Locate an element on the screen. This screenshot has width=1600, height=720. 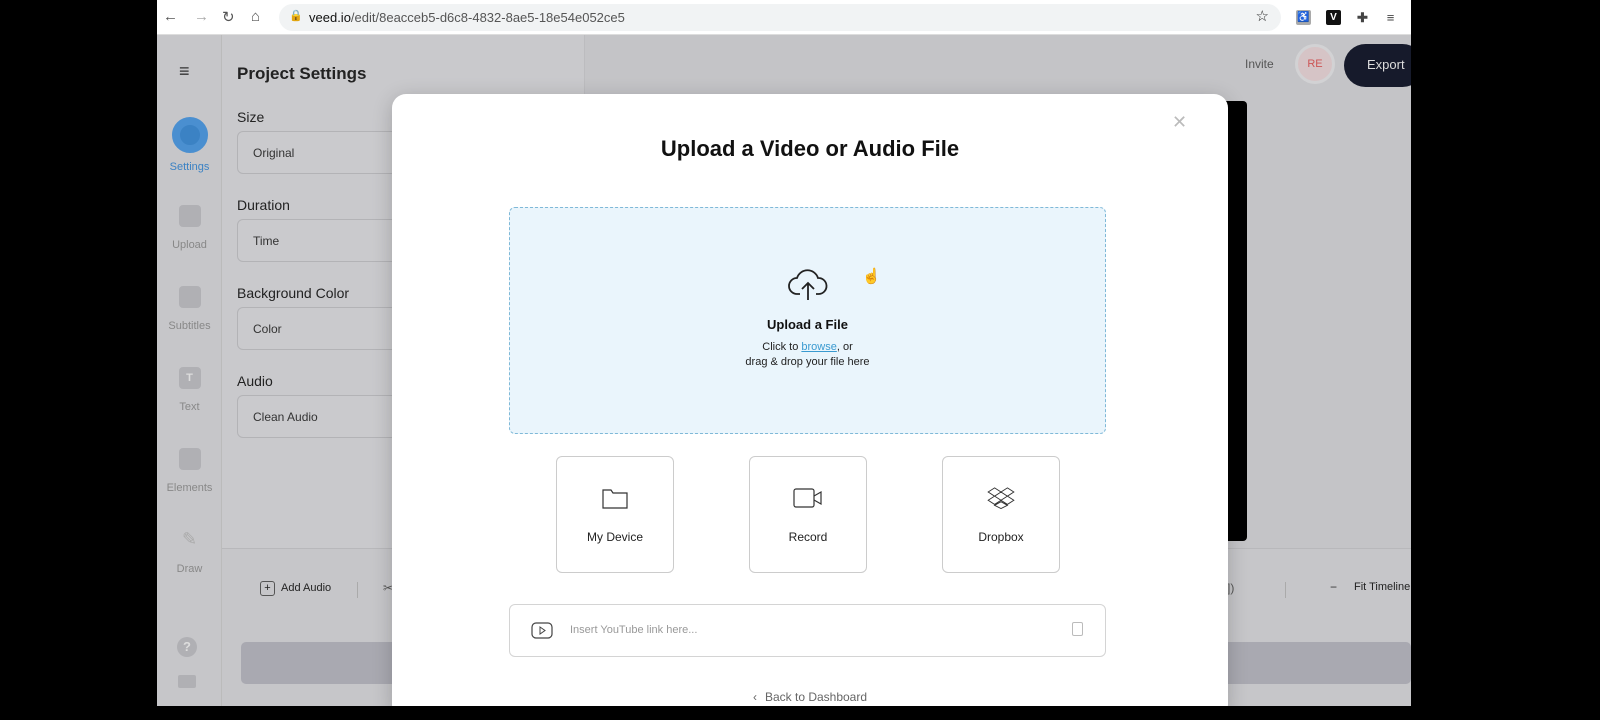
sidebar-item-label: Subtitles is located at coordinates (189, 326).